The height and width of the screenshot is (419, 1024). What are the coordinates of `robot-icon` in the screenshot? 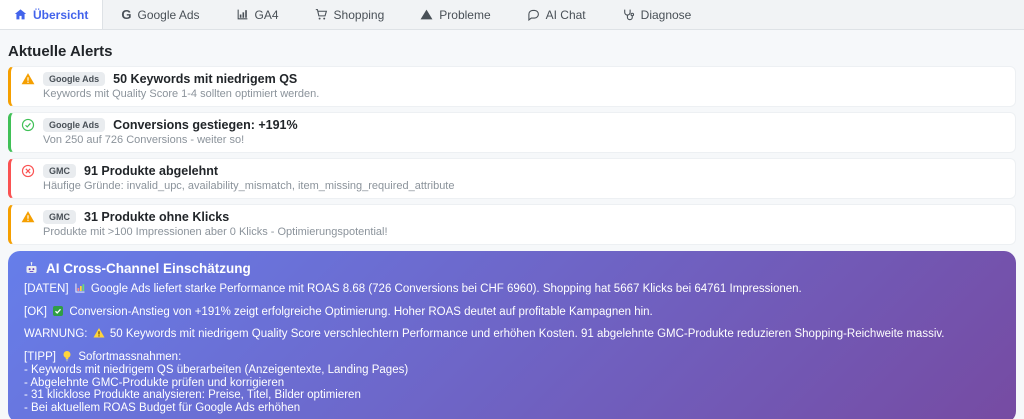 It's located at (31, 268).